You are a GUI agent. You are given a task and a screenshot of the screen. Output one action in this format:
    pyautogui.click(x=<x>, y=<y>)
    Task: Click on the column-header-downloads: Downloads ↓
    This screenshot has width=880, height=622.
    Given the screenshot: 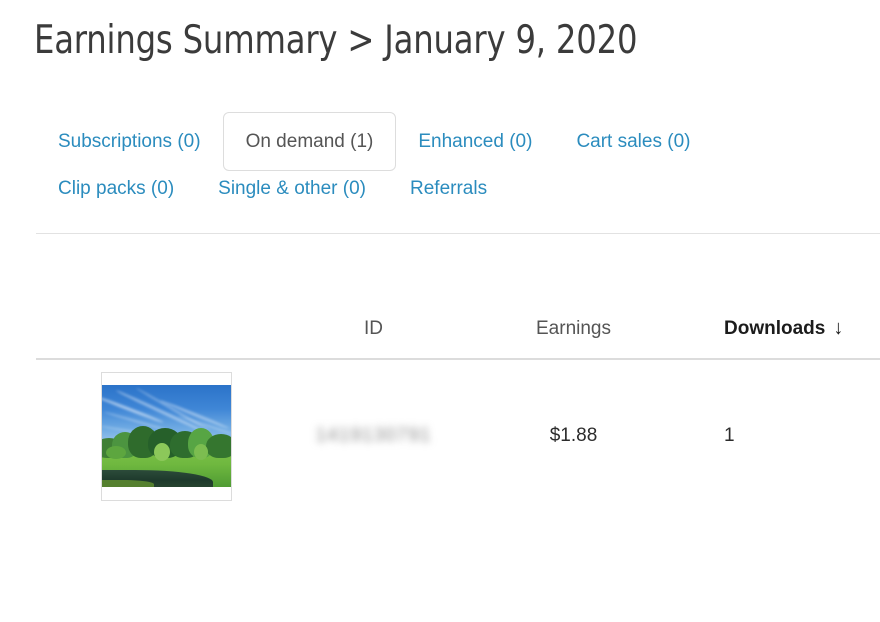 What is the action you would take?
    pyautogui.click(x=773, y=329)
    